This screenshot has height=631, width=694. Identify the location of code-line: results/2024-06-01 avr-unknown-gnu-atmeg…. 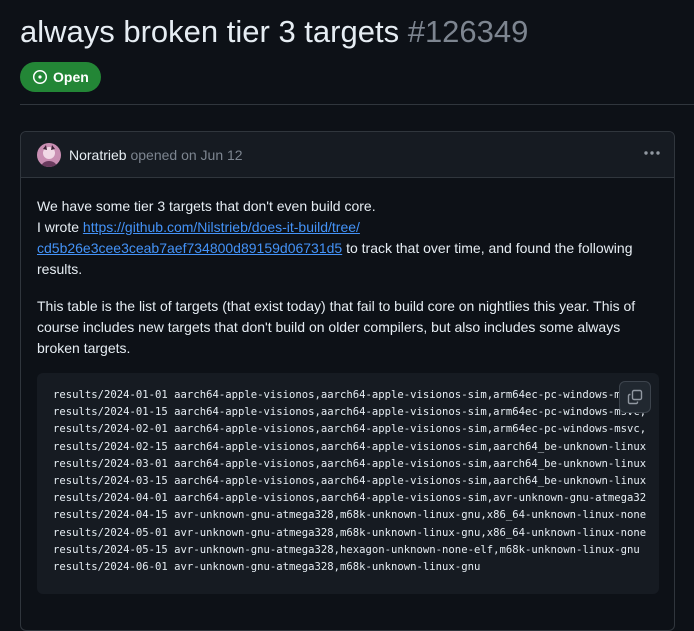
(267, 567).